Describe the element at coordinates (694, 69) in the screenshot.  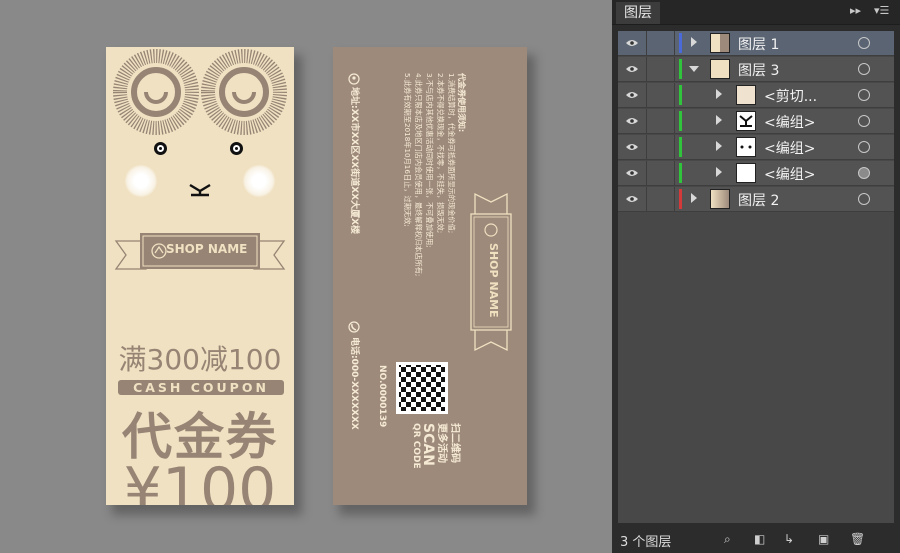
I see `collapse-arrow-icon` at that location.